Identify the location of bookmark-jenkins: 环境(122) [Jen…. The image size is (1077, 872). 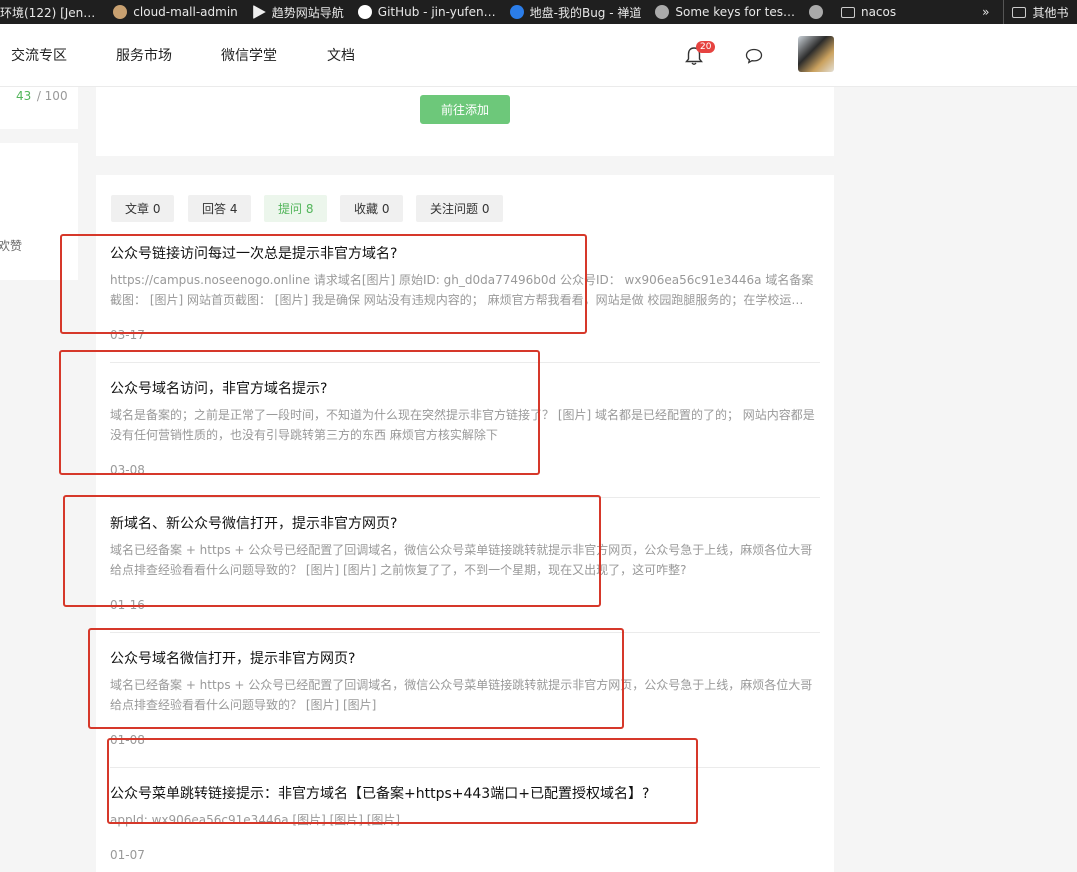
(47, 12).